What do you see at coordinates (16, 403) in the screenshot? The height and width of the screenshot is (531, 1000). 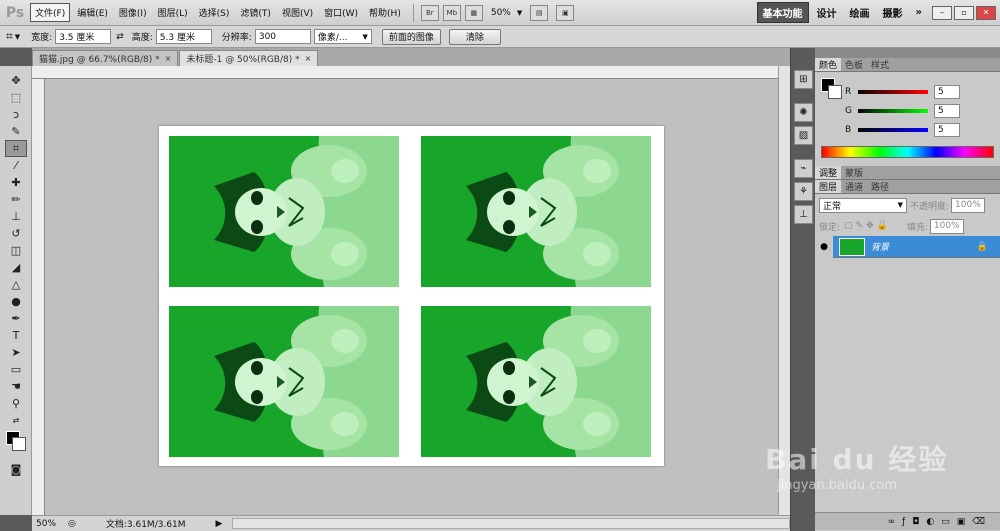 I see `zoom-tool-icon: ⚲` at bounding box center [16, 403].